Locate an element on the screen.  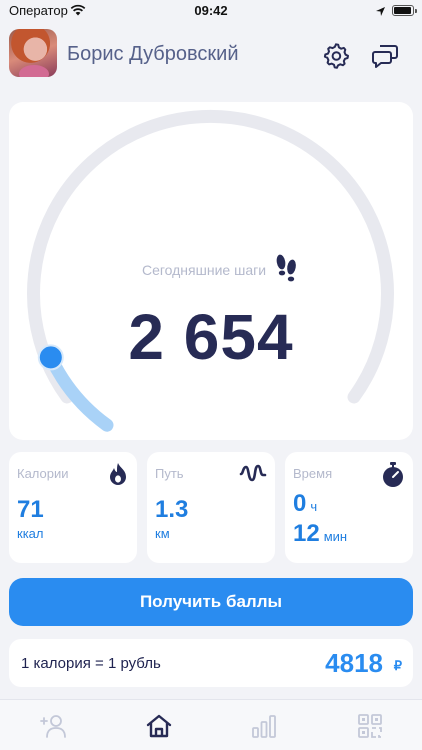
tab-bar is located at coordinates (211, 724).